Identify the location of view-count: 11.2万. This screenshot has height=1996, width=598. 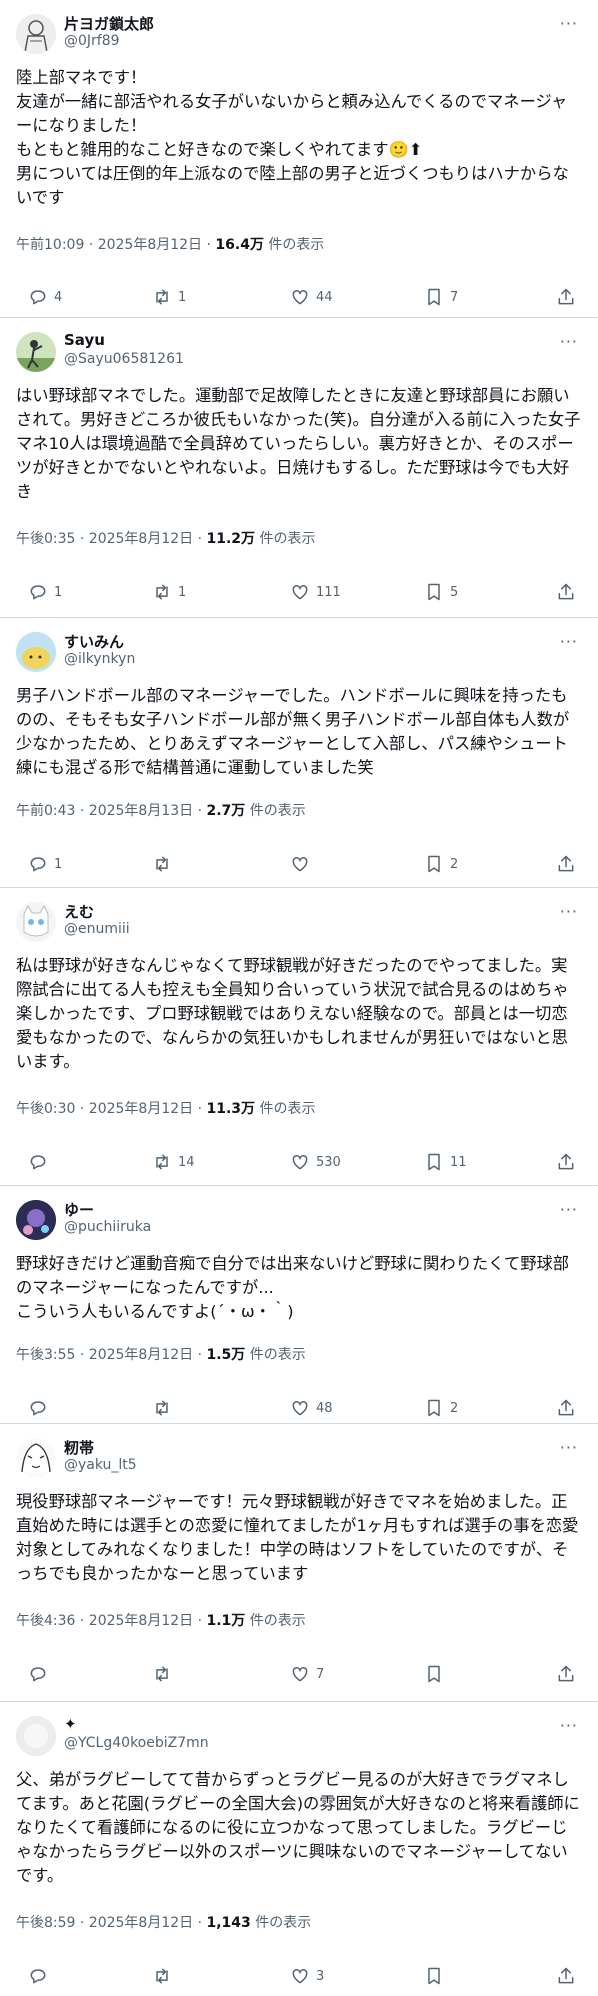
(231, 539).